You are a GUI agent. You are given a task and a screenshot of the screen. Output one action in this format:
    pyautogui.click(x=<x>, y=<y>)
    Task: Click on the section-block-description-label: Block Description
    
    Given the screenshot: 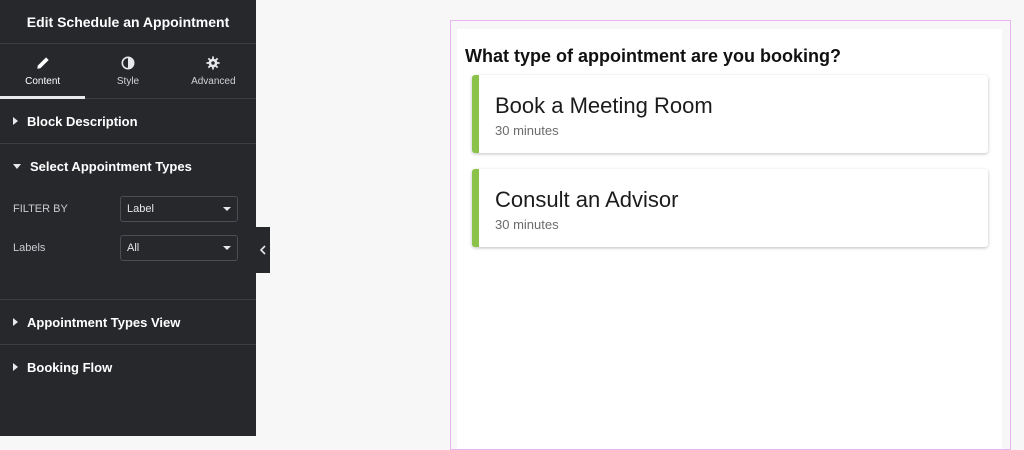 What is the action you would take?
    pyautogui.click(x=82, y=121)
    